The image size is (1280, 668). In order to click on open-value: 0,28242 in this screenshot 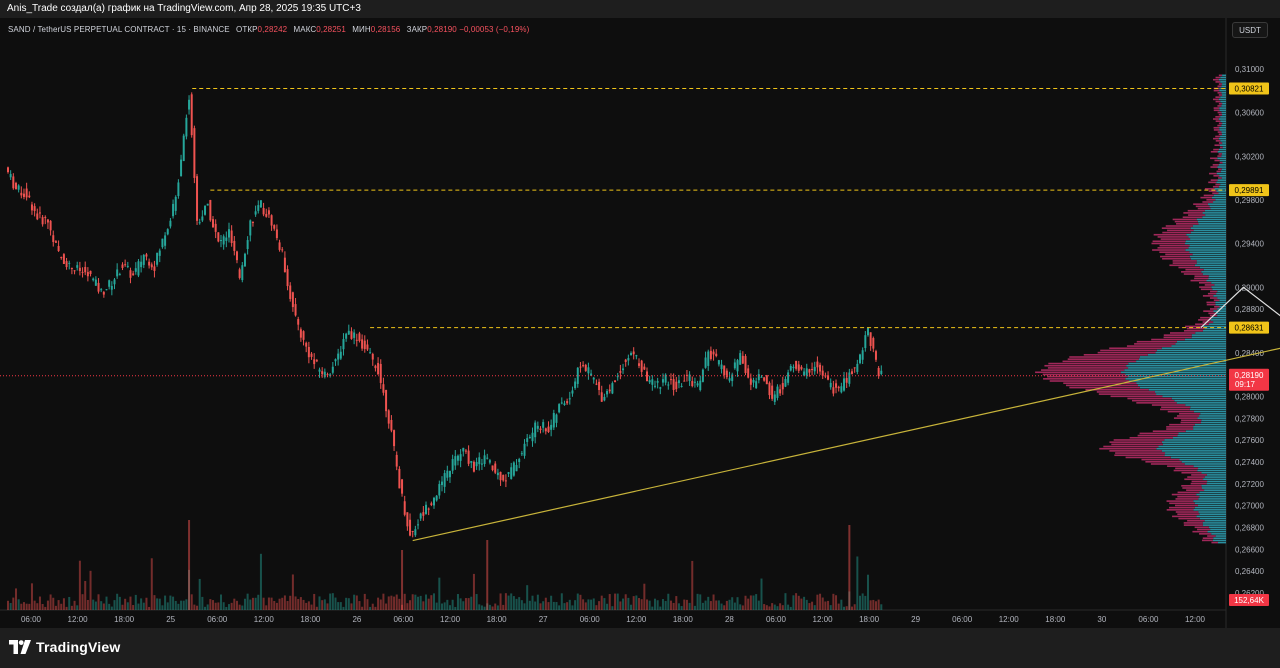, I will do `click(272, 29)`.